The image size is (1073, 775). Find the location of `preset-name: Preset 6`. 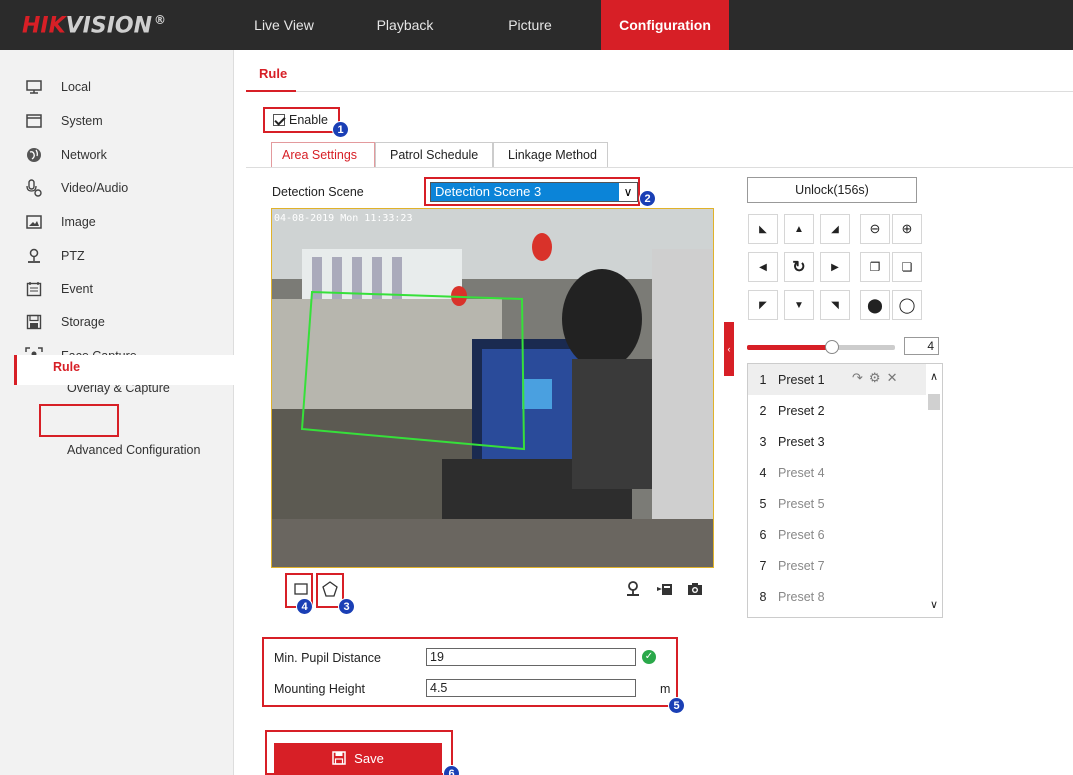

preset-name: Preset 6 is located at coordinates (801, 534).